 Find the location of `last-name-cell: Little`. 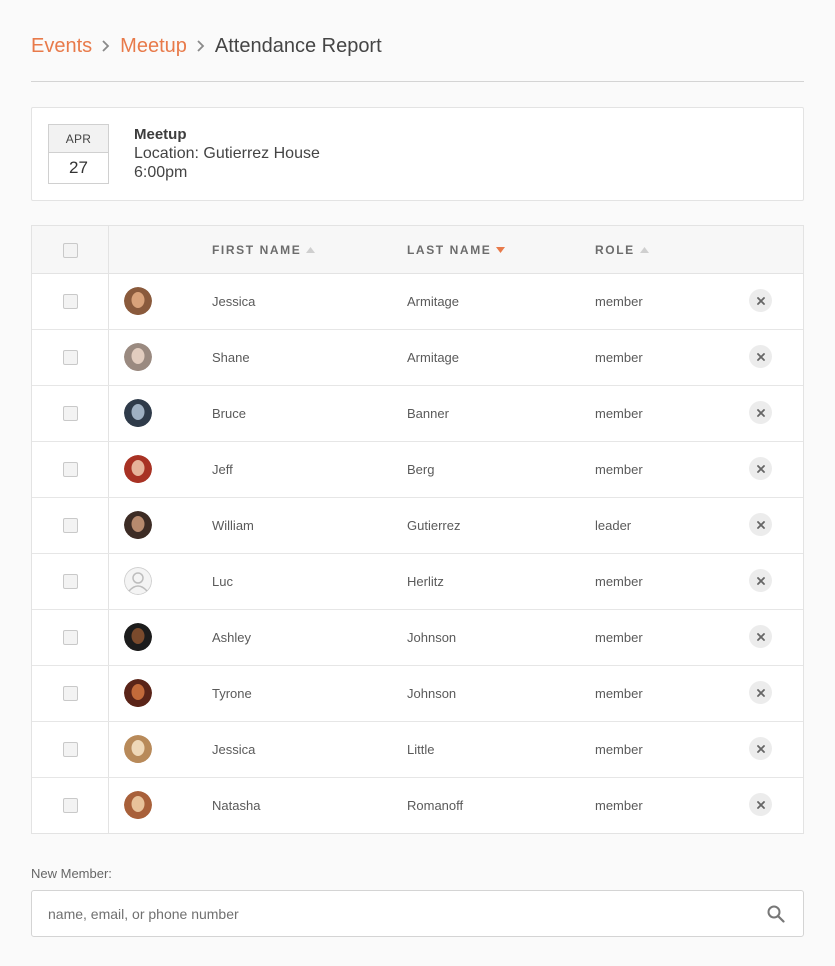

last-name-cell: Little is located at coordinates (421, 749).